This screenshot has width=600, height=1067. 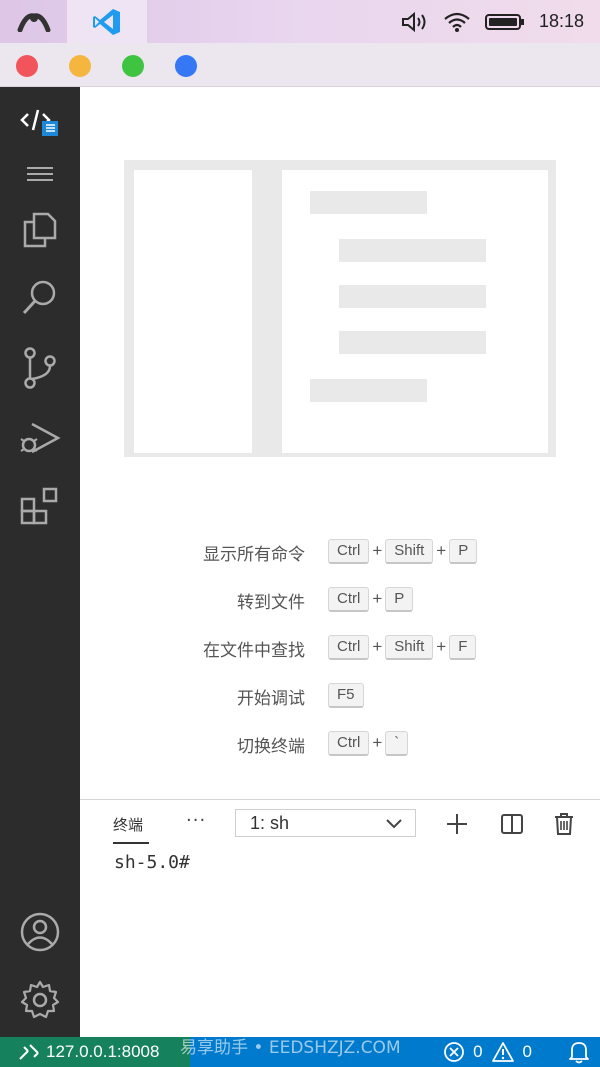 I want to click on run-debug-icon, so click(x=40, y=438).